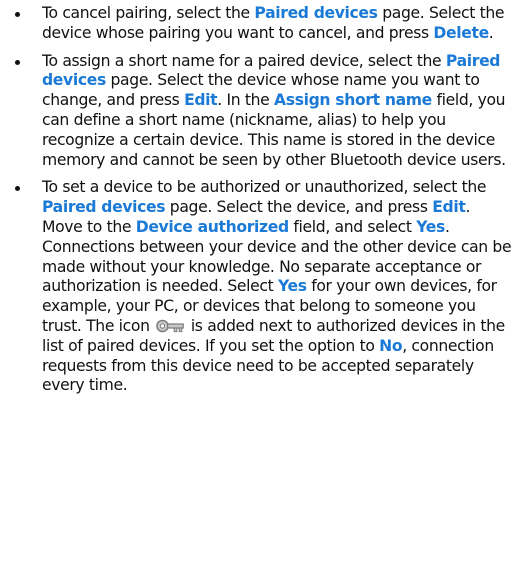 This screenshot has height=580, width=521. Describe the element at coordinates (170, 326) in the screenshot. I see `key-icon` at that location.